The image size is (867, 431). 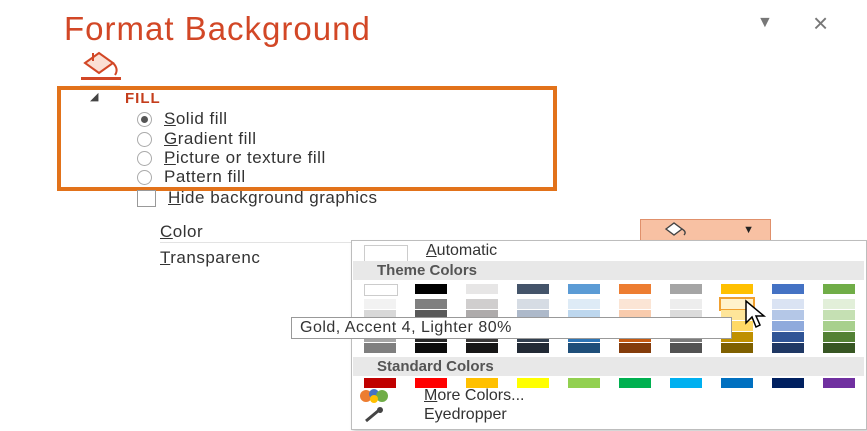 What do you see at coordinates (101, 64) in the screenshot?
I see `fill-line-tab-icon` at bounding box center [101, 64].